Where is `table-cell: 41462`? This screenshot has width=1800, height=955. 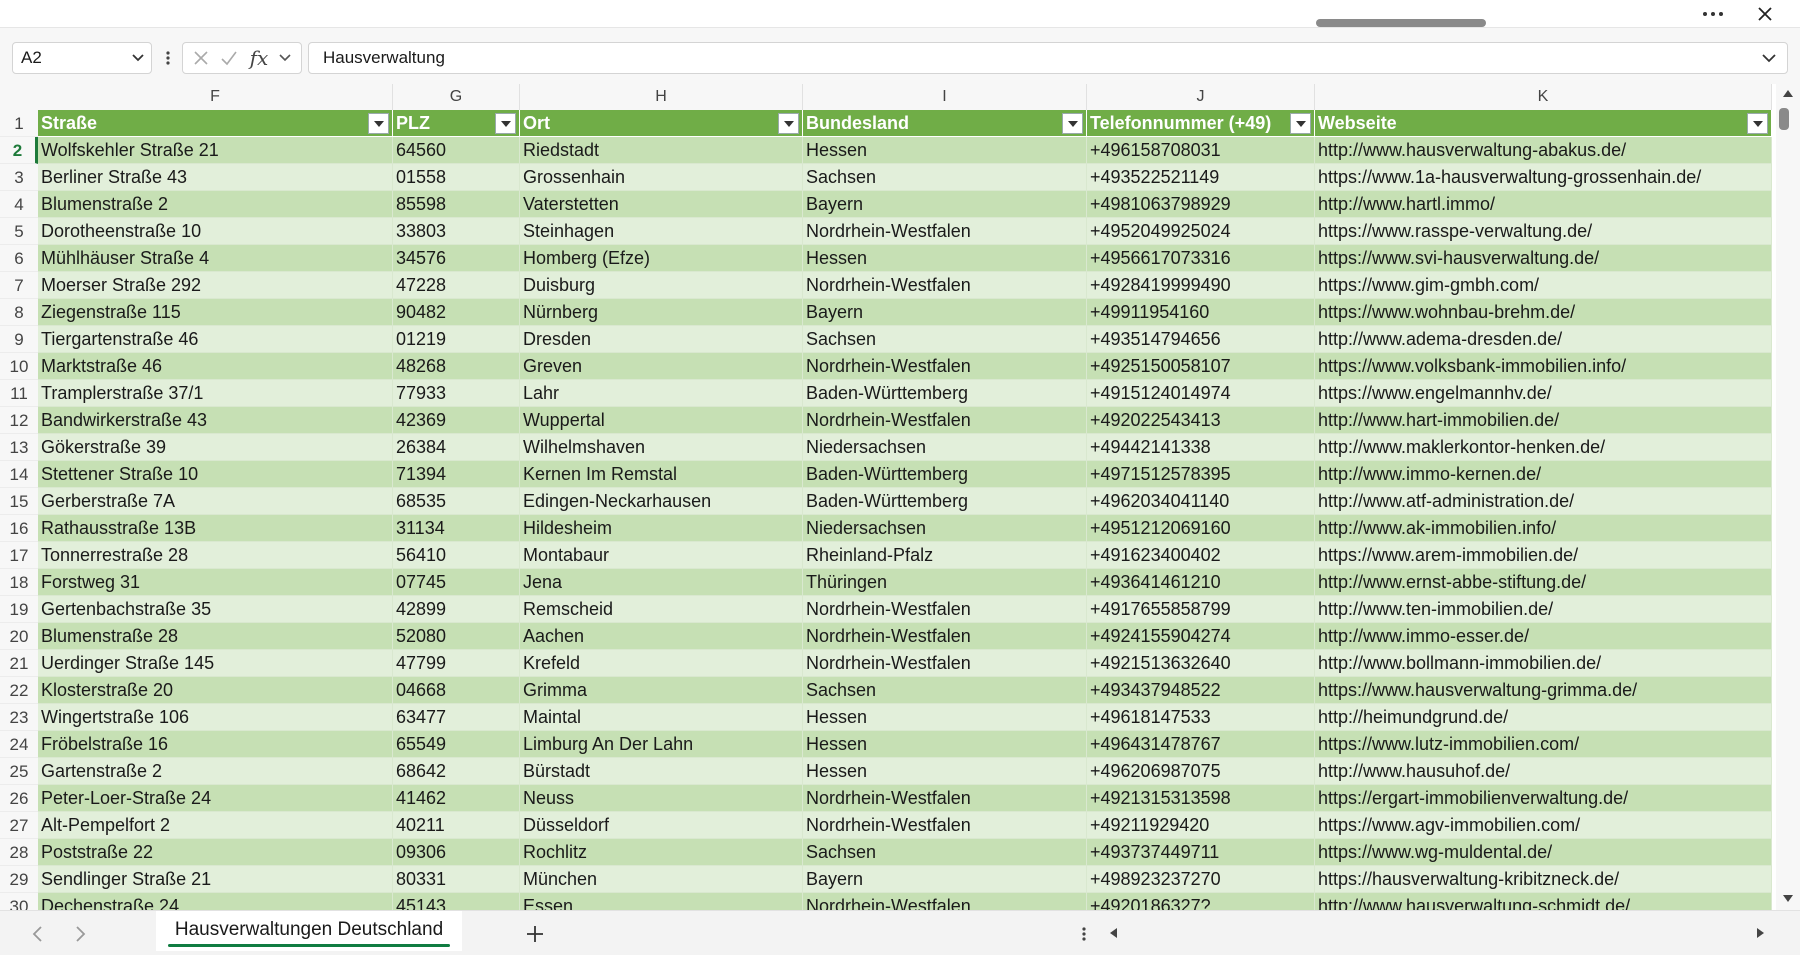 table-cell: 41462 is located at coordinates (456, 798).